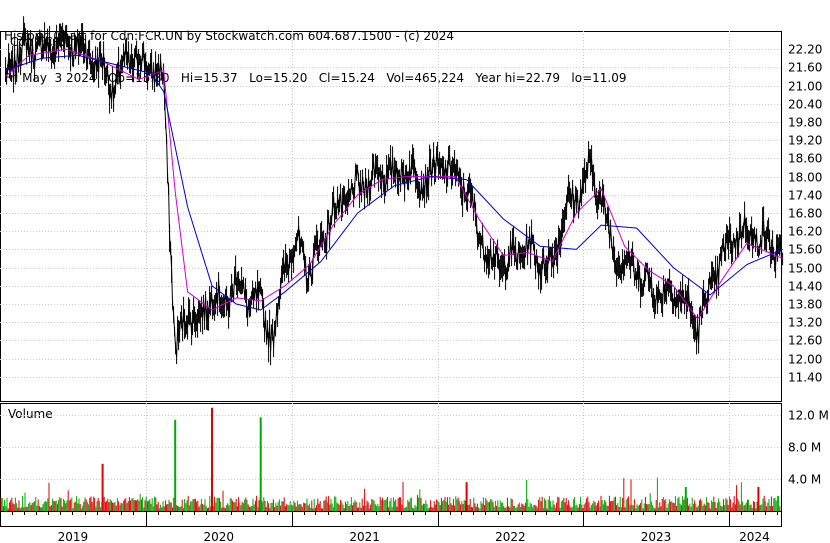  What do you see at coordinates (805, 123) in the screenshot?
I see `price-tick-label: 19.80` at bounding box center [805, 123].